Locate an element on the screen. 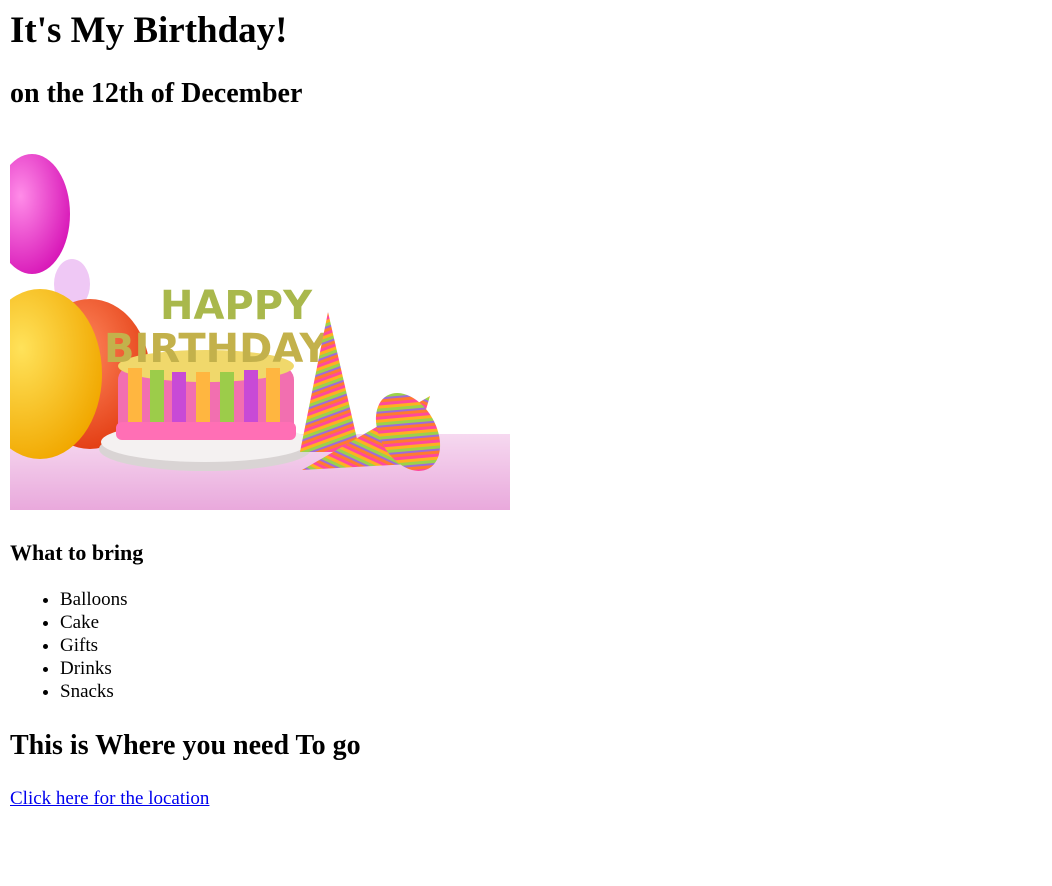 The width and height of the screenshot is (1052, 886). bring-list: Balloons Cake Gifts Drinks Snacks is located at coordinates (526, 645).